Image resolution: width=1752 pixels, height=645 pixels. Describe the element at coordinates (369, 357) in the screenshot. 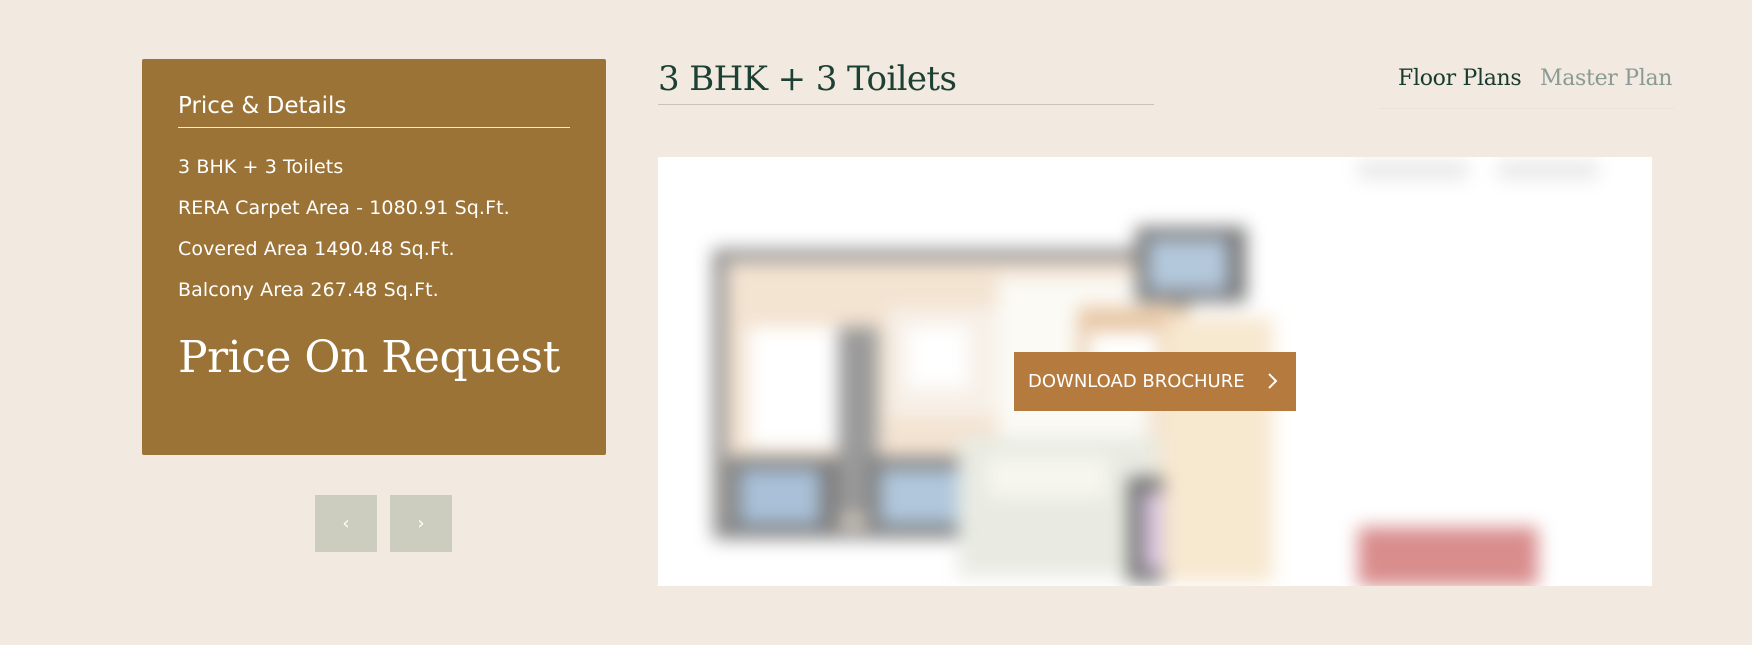

I see `price-label: Price On Request` at that location.